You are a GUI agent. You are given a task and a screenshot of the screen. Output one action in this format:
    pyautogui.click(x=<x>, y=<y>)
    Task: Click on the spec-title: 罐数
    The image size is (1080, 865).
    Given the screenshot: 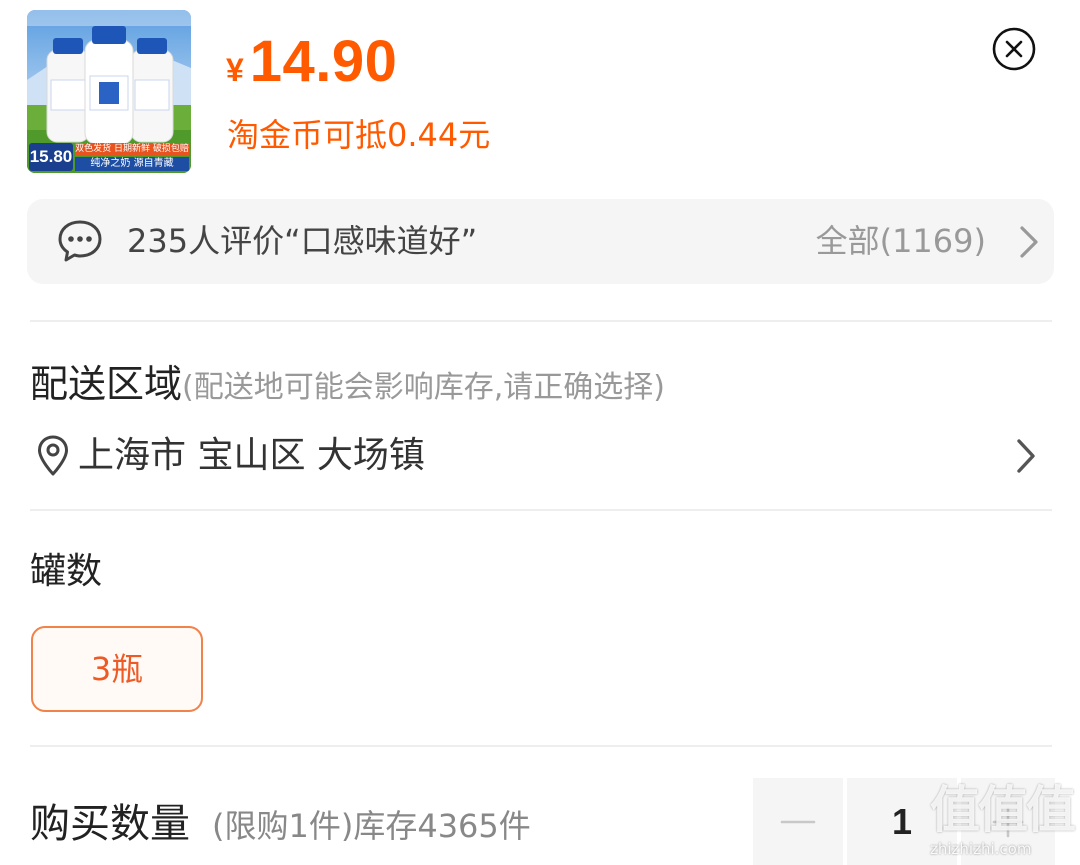 What is the action you would take?
    pyautogui.click(x=66, y=571)
    